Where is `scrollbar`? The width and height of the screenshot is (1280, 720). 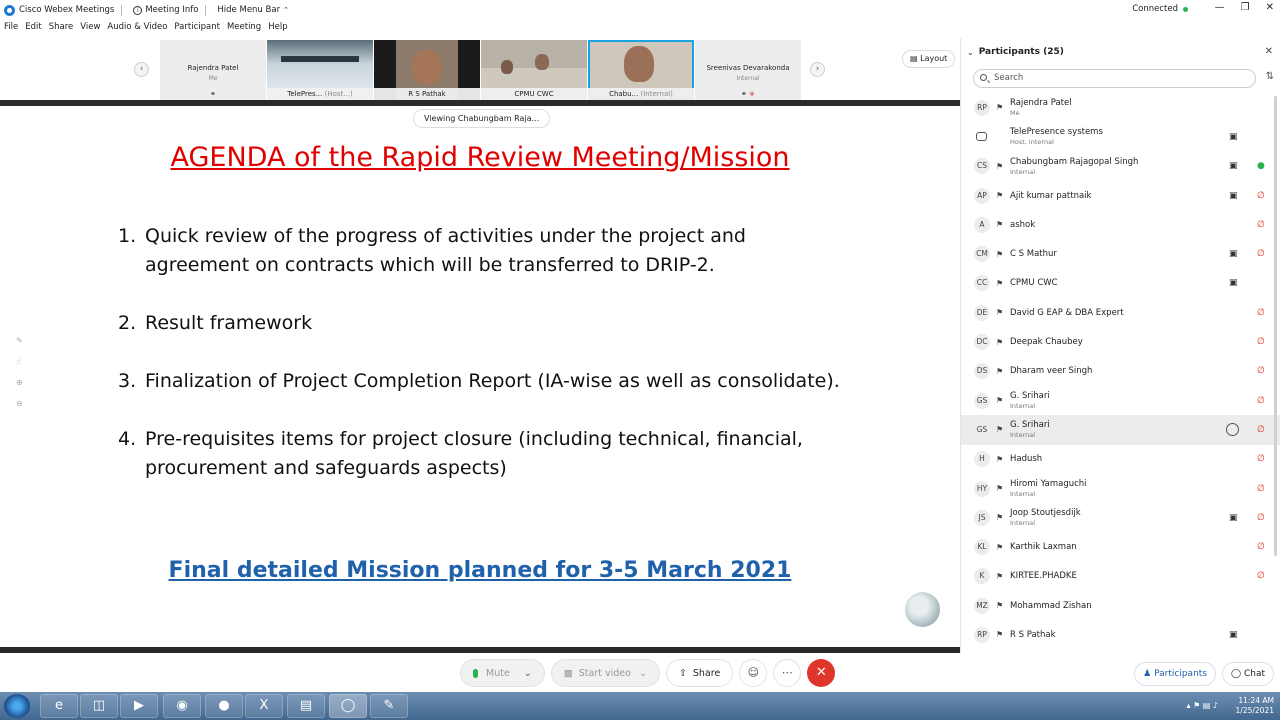 scrollbar is located at coordinates (1275, 326).